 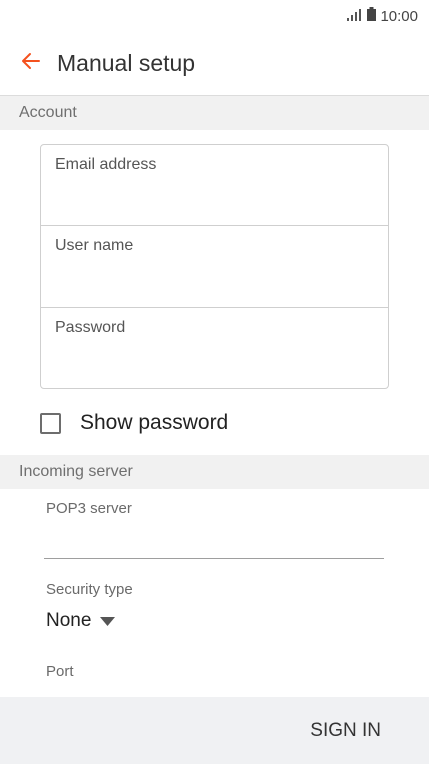 I want to click on page-title: Manual setup, so click(x=126, y=63).